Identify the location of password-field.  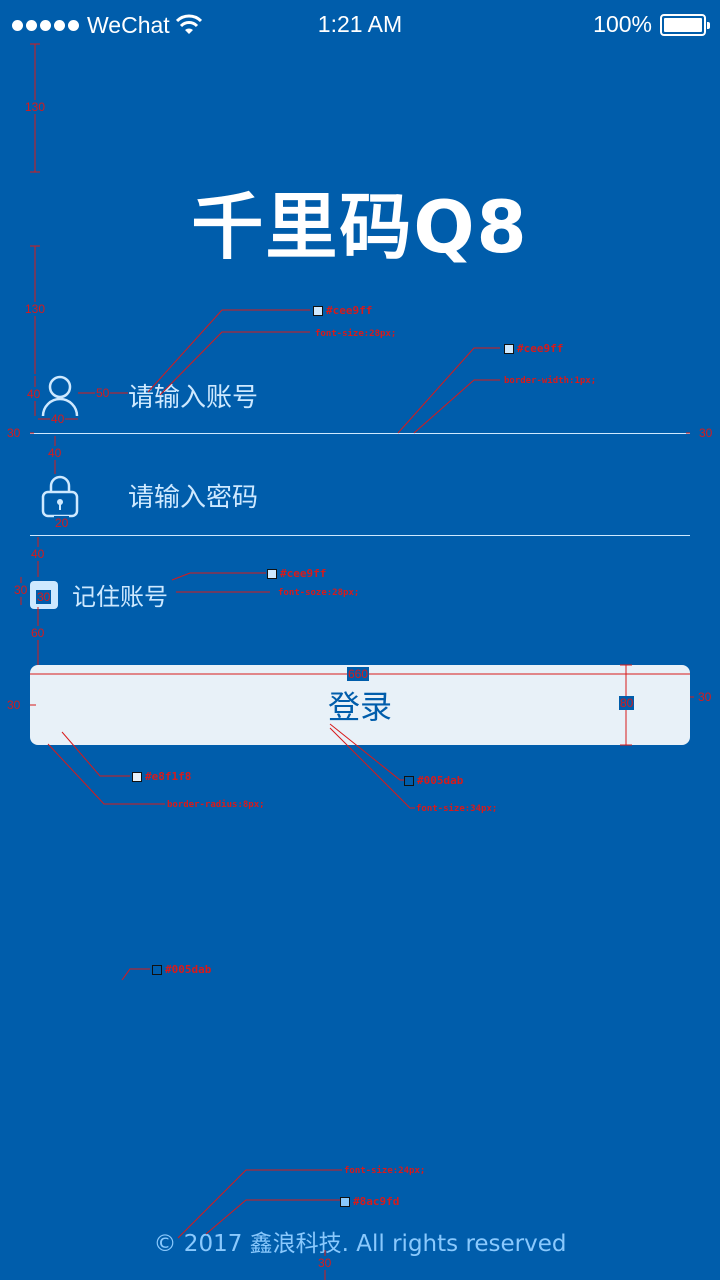
(360, 504).